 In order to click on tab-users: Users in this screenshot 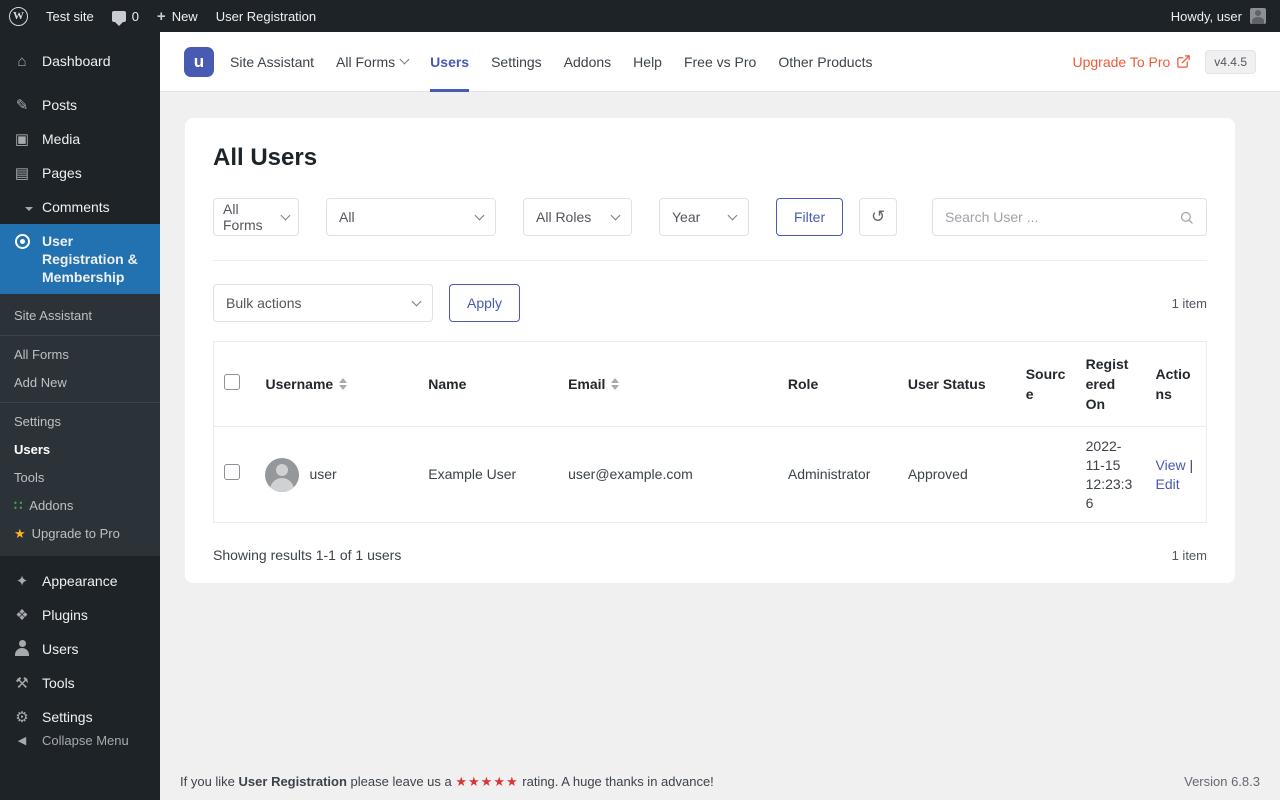, I will do `click(449, 62)`.